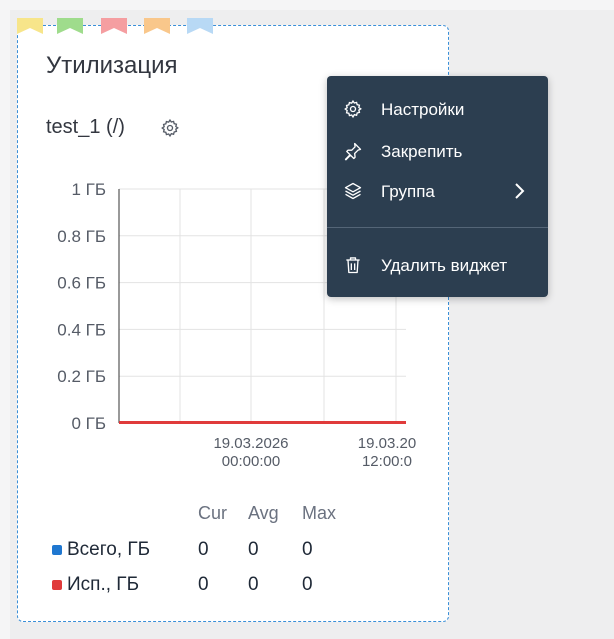  I want to click on menu-item-pin: Закрепить, so click(437, 151).